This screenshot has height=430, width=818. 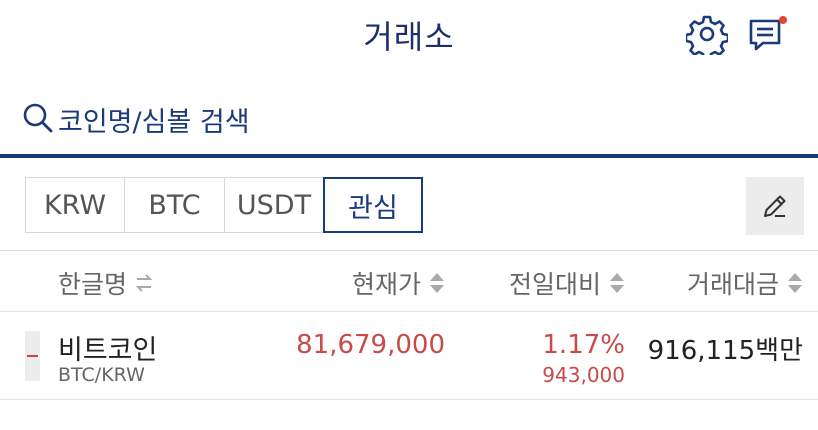 I want to click on col-volume-label: 거래대금, so click(x=732, y=284).